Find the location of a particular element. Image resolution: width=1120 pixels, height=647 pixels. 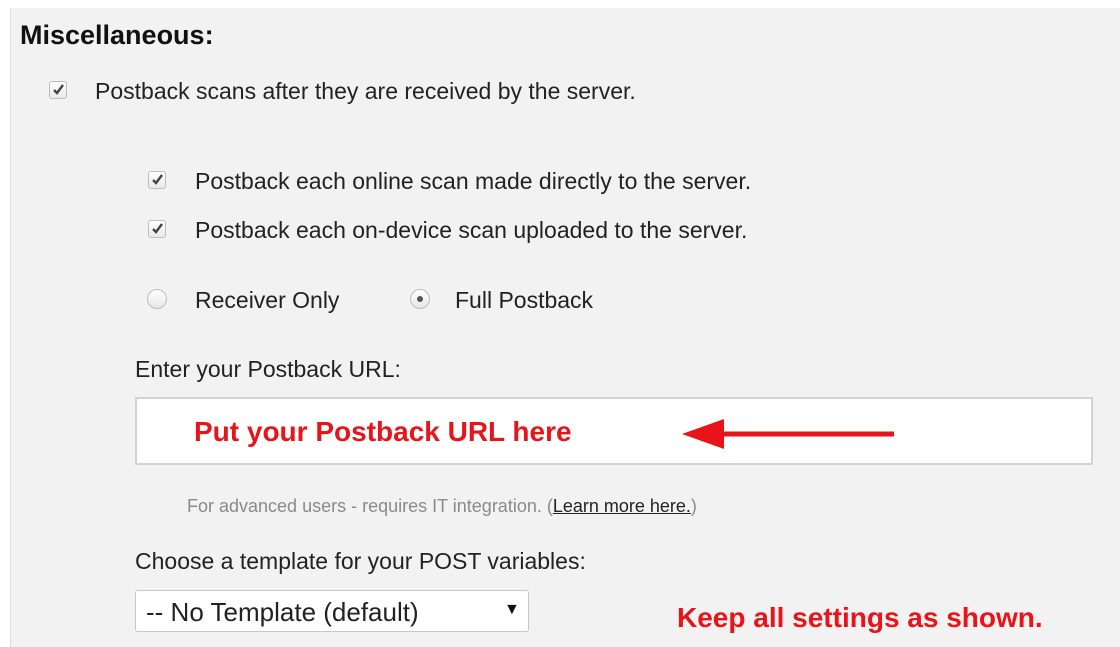

learn-more-link: Learn more here. is located at coordinates (622, 506).